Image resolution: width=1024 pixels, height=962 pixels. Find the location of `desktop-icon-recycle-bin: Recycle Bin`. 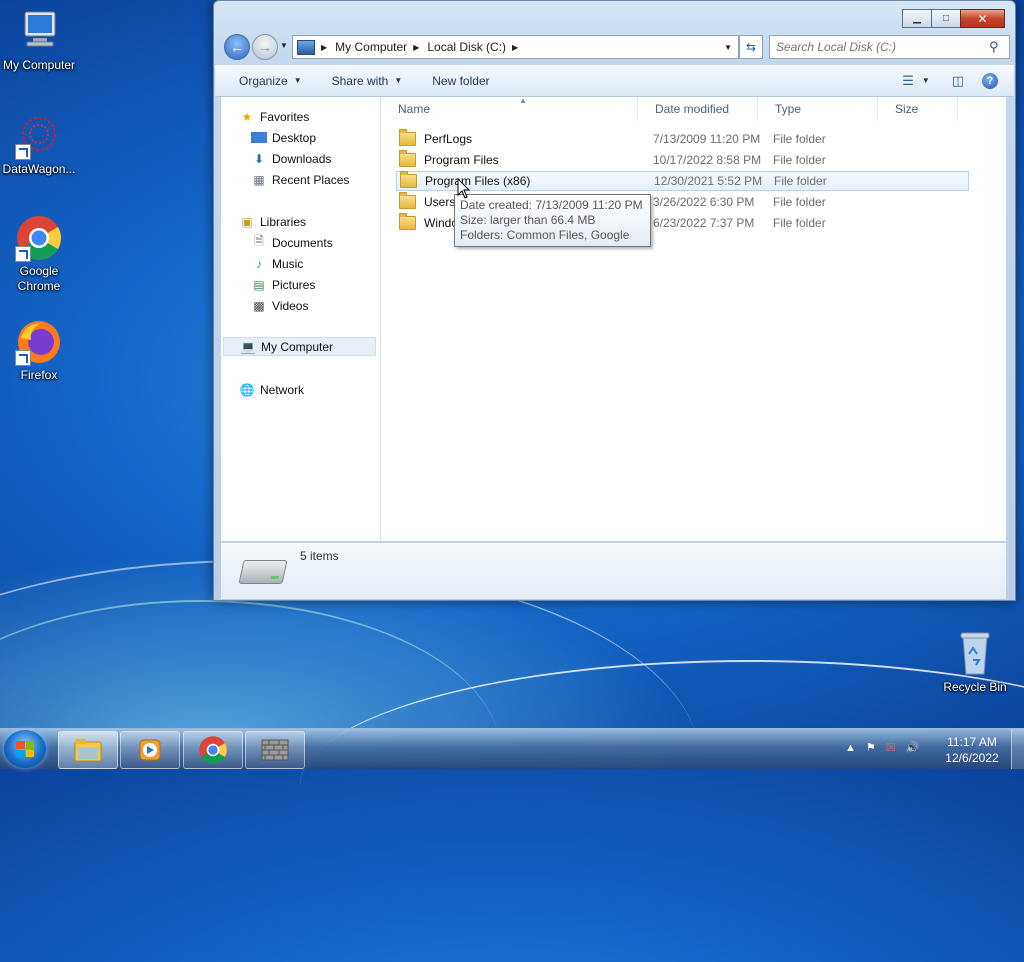

desktop-icon-recycle-bin: Recycle Bin is located at coordinates (975, 662).